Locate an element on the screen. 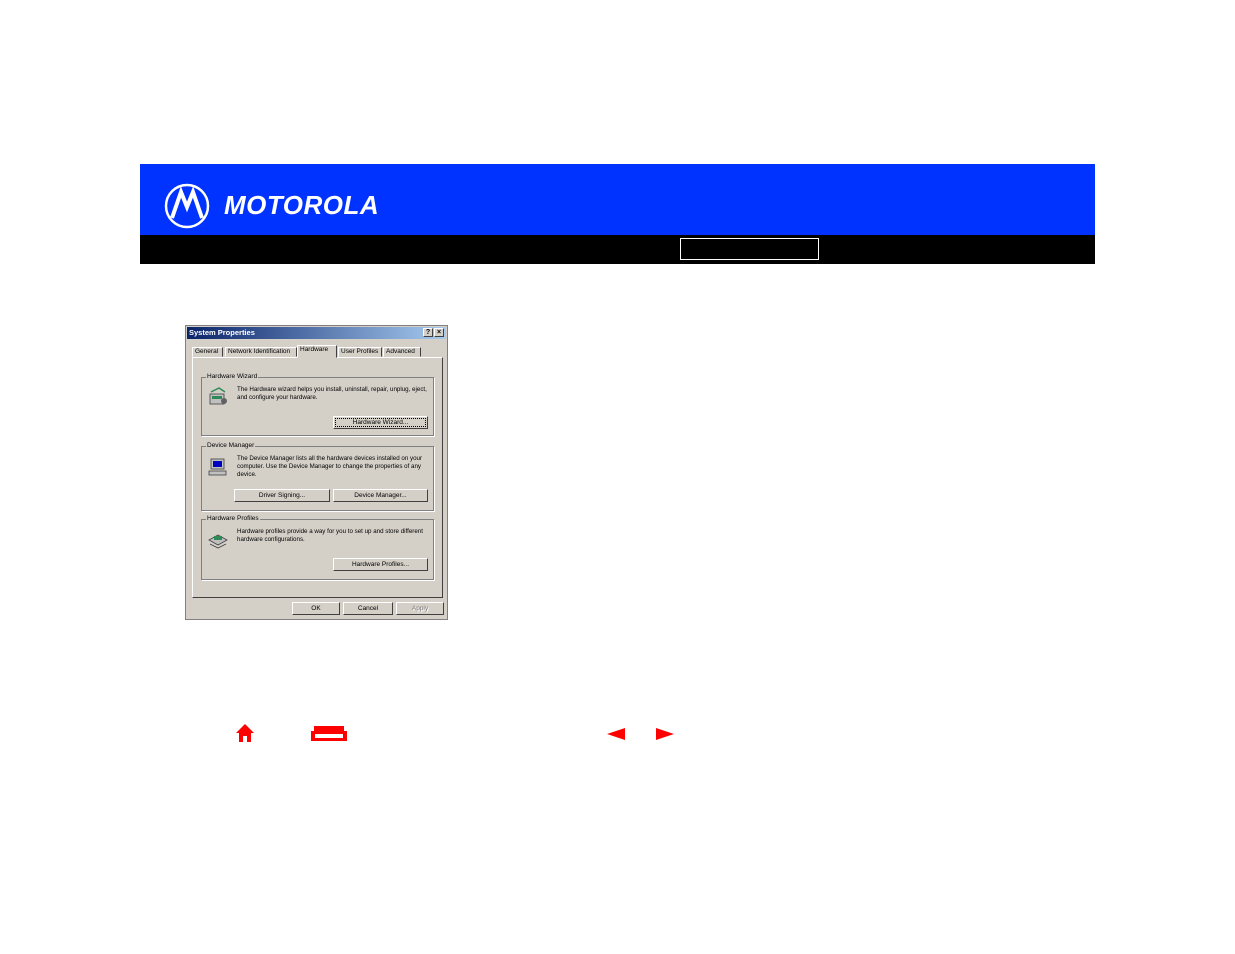 The image size is (1235, 954). hardware-profiles-icon is located at coordinates (218, 541).